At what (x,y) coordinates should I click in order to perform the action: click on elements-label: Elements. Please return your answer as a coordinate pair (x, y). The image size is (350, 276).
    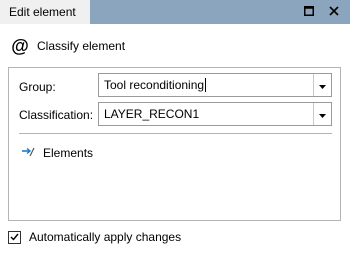
    Looking at the image, I should click on (68, 153).